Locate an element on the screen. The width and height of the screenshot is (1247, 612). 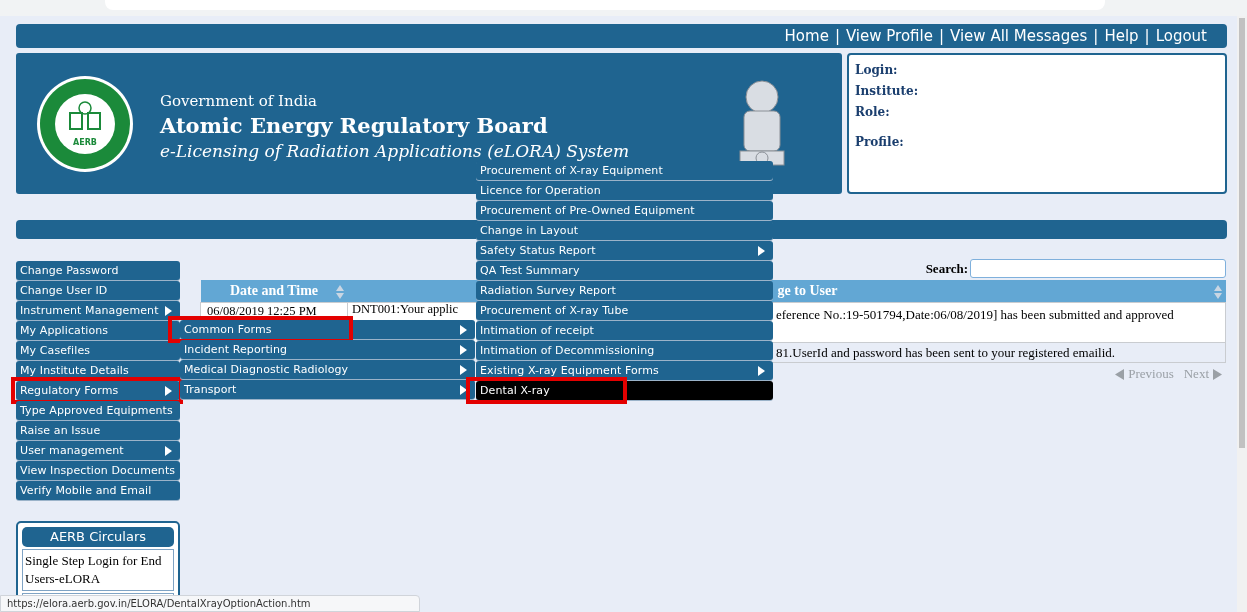
menu-item: Regulatory Forms is located at coordinates (98, 390).